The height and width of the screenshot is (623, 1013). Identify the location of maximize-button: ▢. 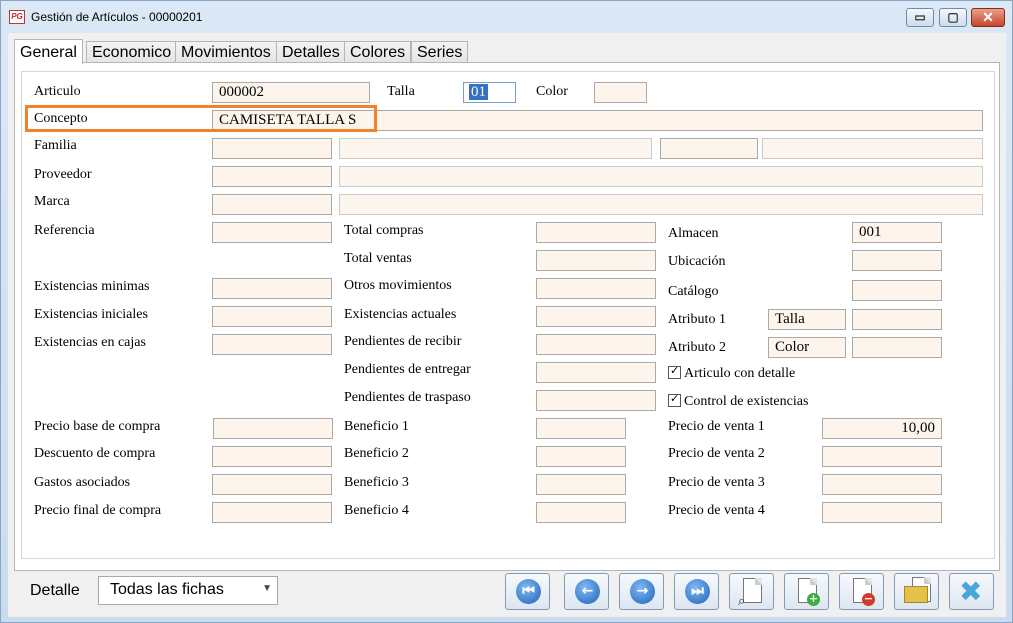
(953, 17).